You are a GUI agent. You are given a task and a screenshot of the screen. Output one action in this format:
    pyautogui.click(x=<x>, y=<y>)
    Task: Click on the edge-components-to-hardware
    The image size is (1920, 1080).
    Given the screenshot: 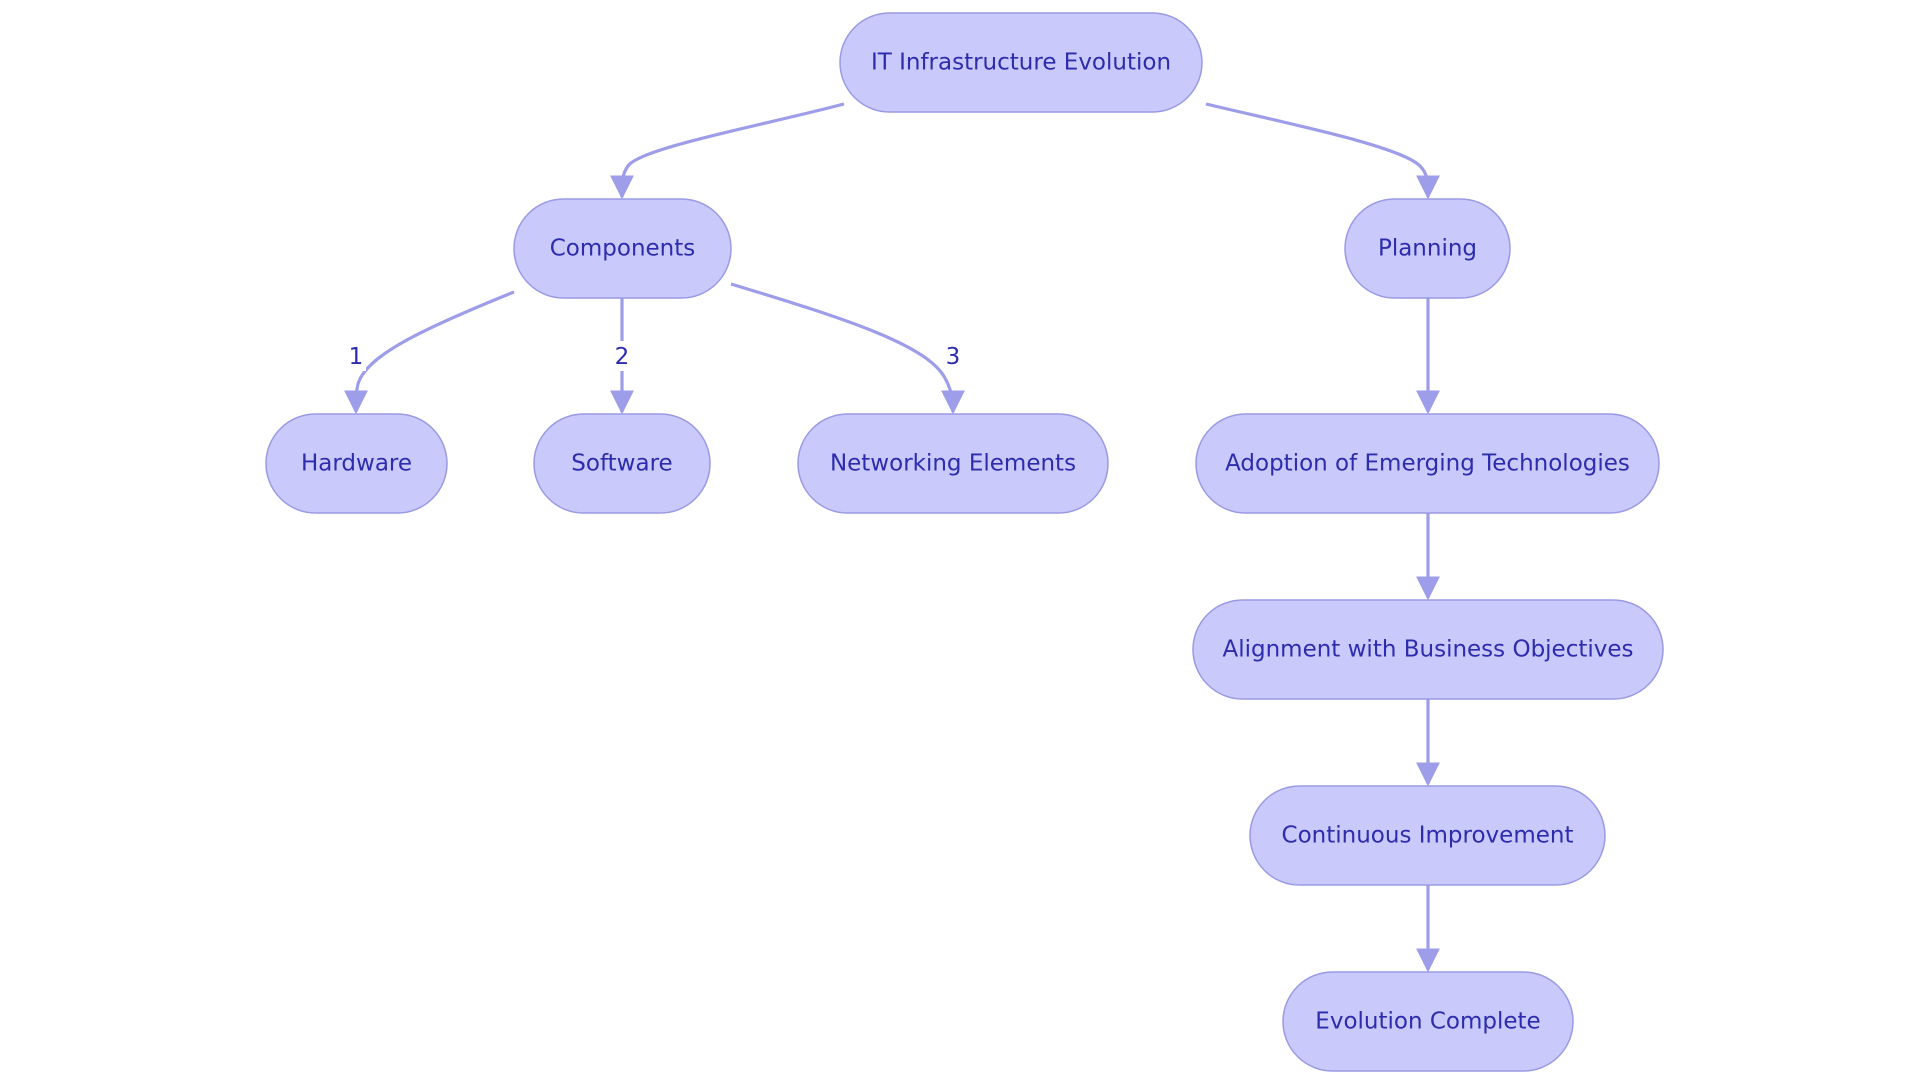 What is the action you would take?
    pyautogui.click(x=429, y=352)
    